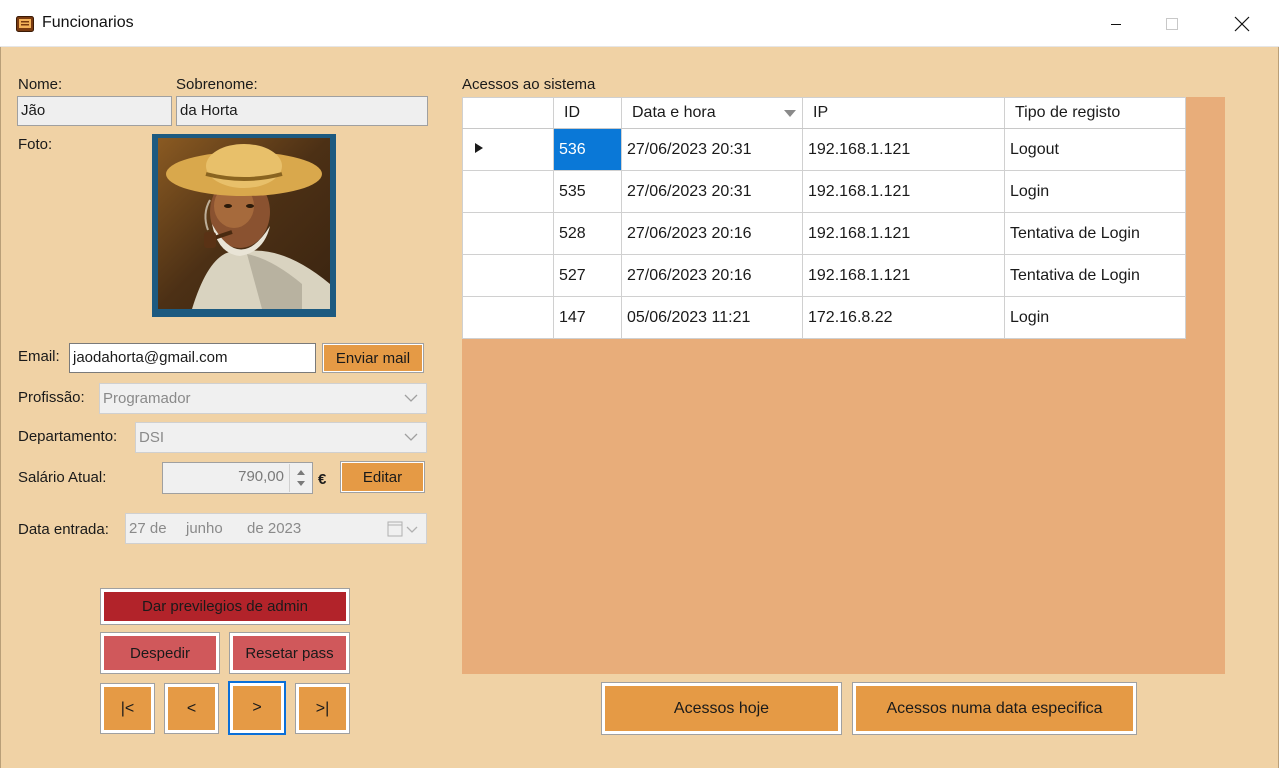 This screenshot has height=768, width=1279. Describe the element at coordinates (88, 22) in the screenshot. I see `window-title: Funcionarios` at that location.